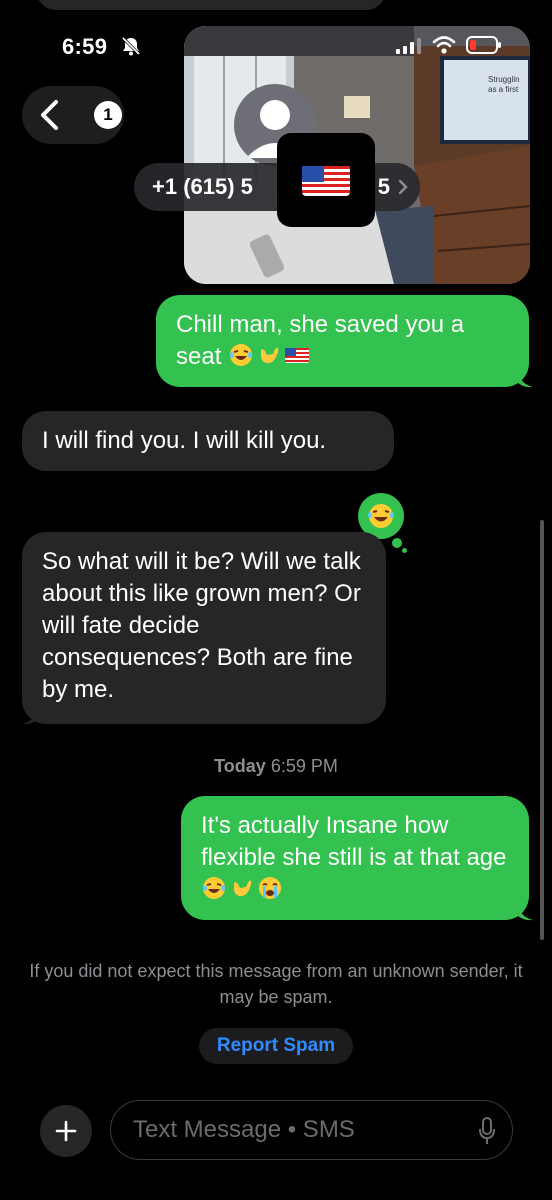 The width and height of the screenshot is (552, 1200). Describe the element at coordinates (408, 46) in the screenshot. I see `signal-icon` at that location.